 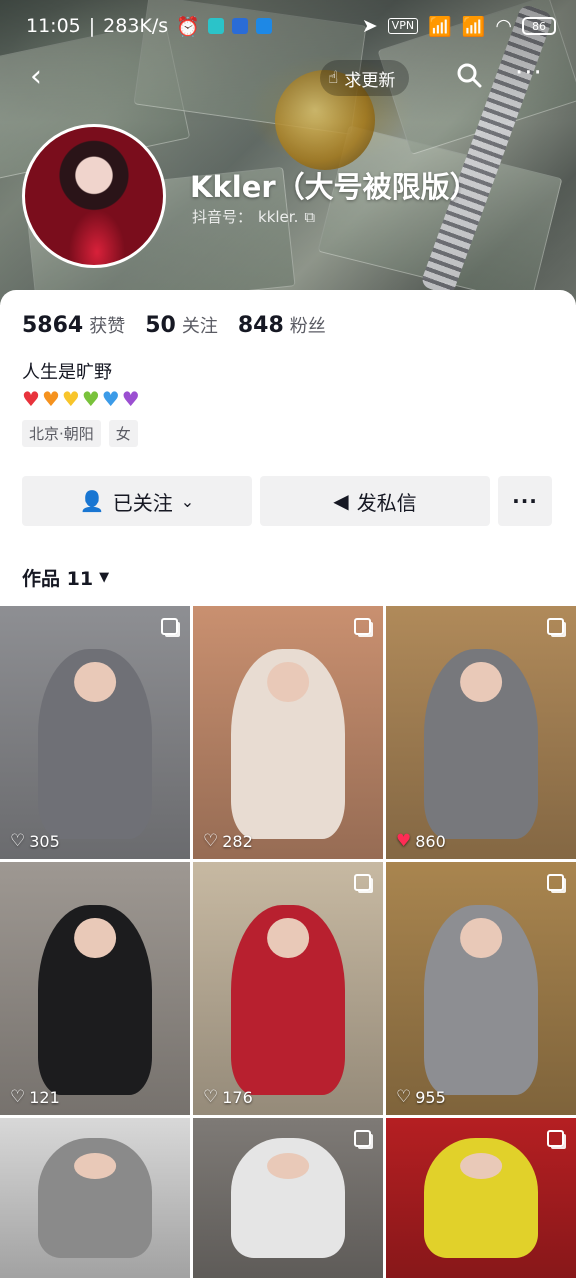 What do you see at coordinates (525, 501) in the screenshot?
I see `more-actions-button: ···` at bounding box center [525, 501].